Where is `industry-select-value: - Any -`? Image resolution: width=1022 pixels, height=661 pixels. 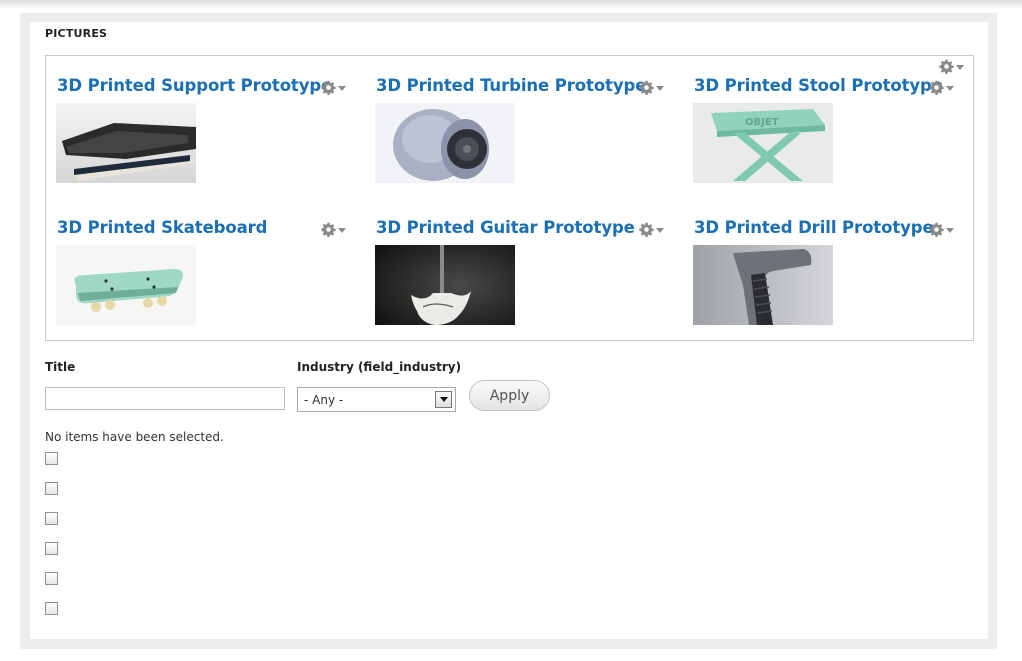 industry-select-value: - Any - is located at coordinates (324, 399).